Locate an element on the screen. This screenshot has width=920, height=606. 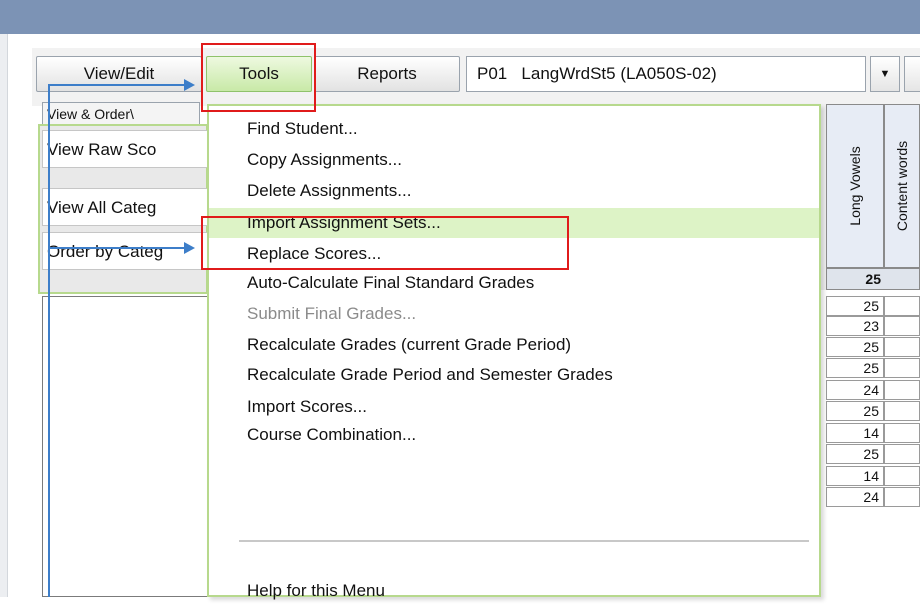
view-raw-scores-label: View Raw Sco is located at coordinates (102, 149).